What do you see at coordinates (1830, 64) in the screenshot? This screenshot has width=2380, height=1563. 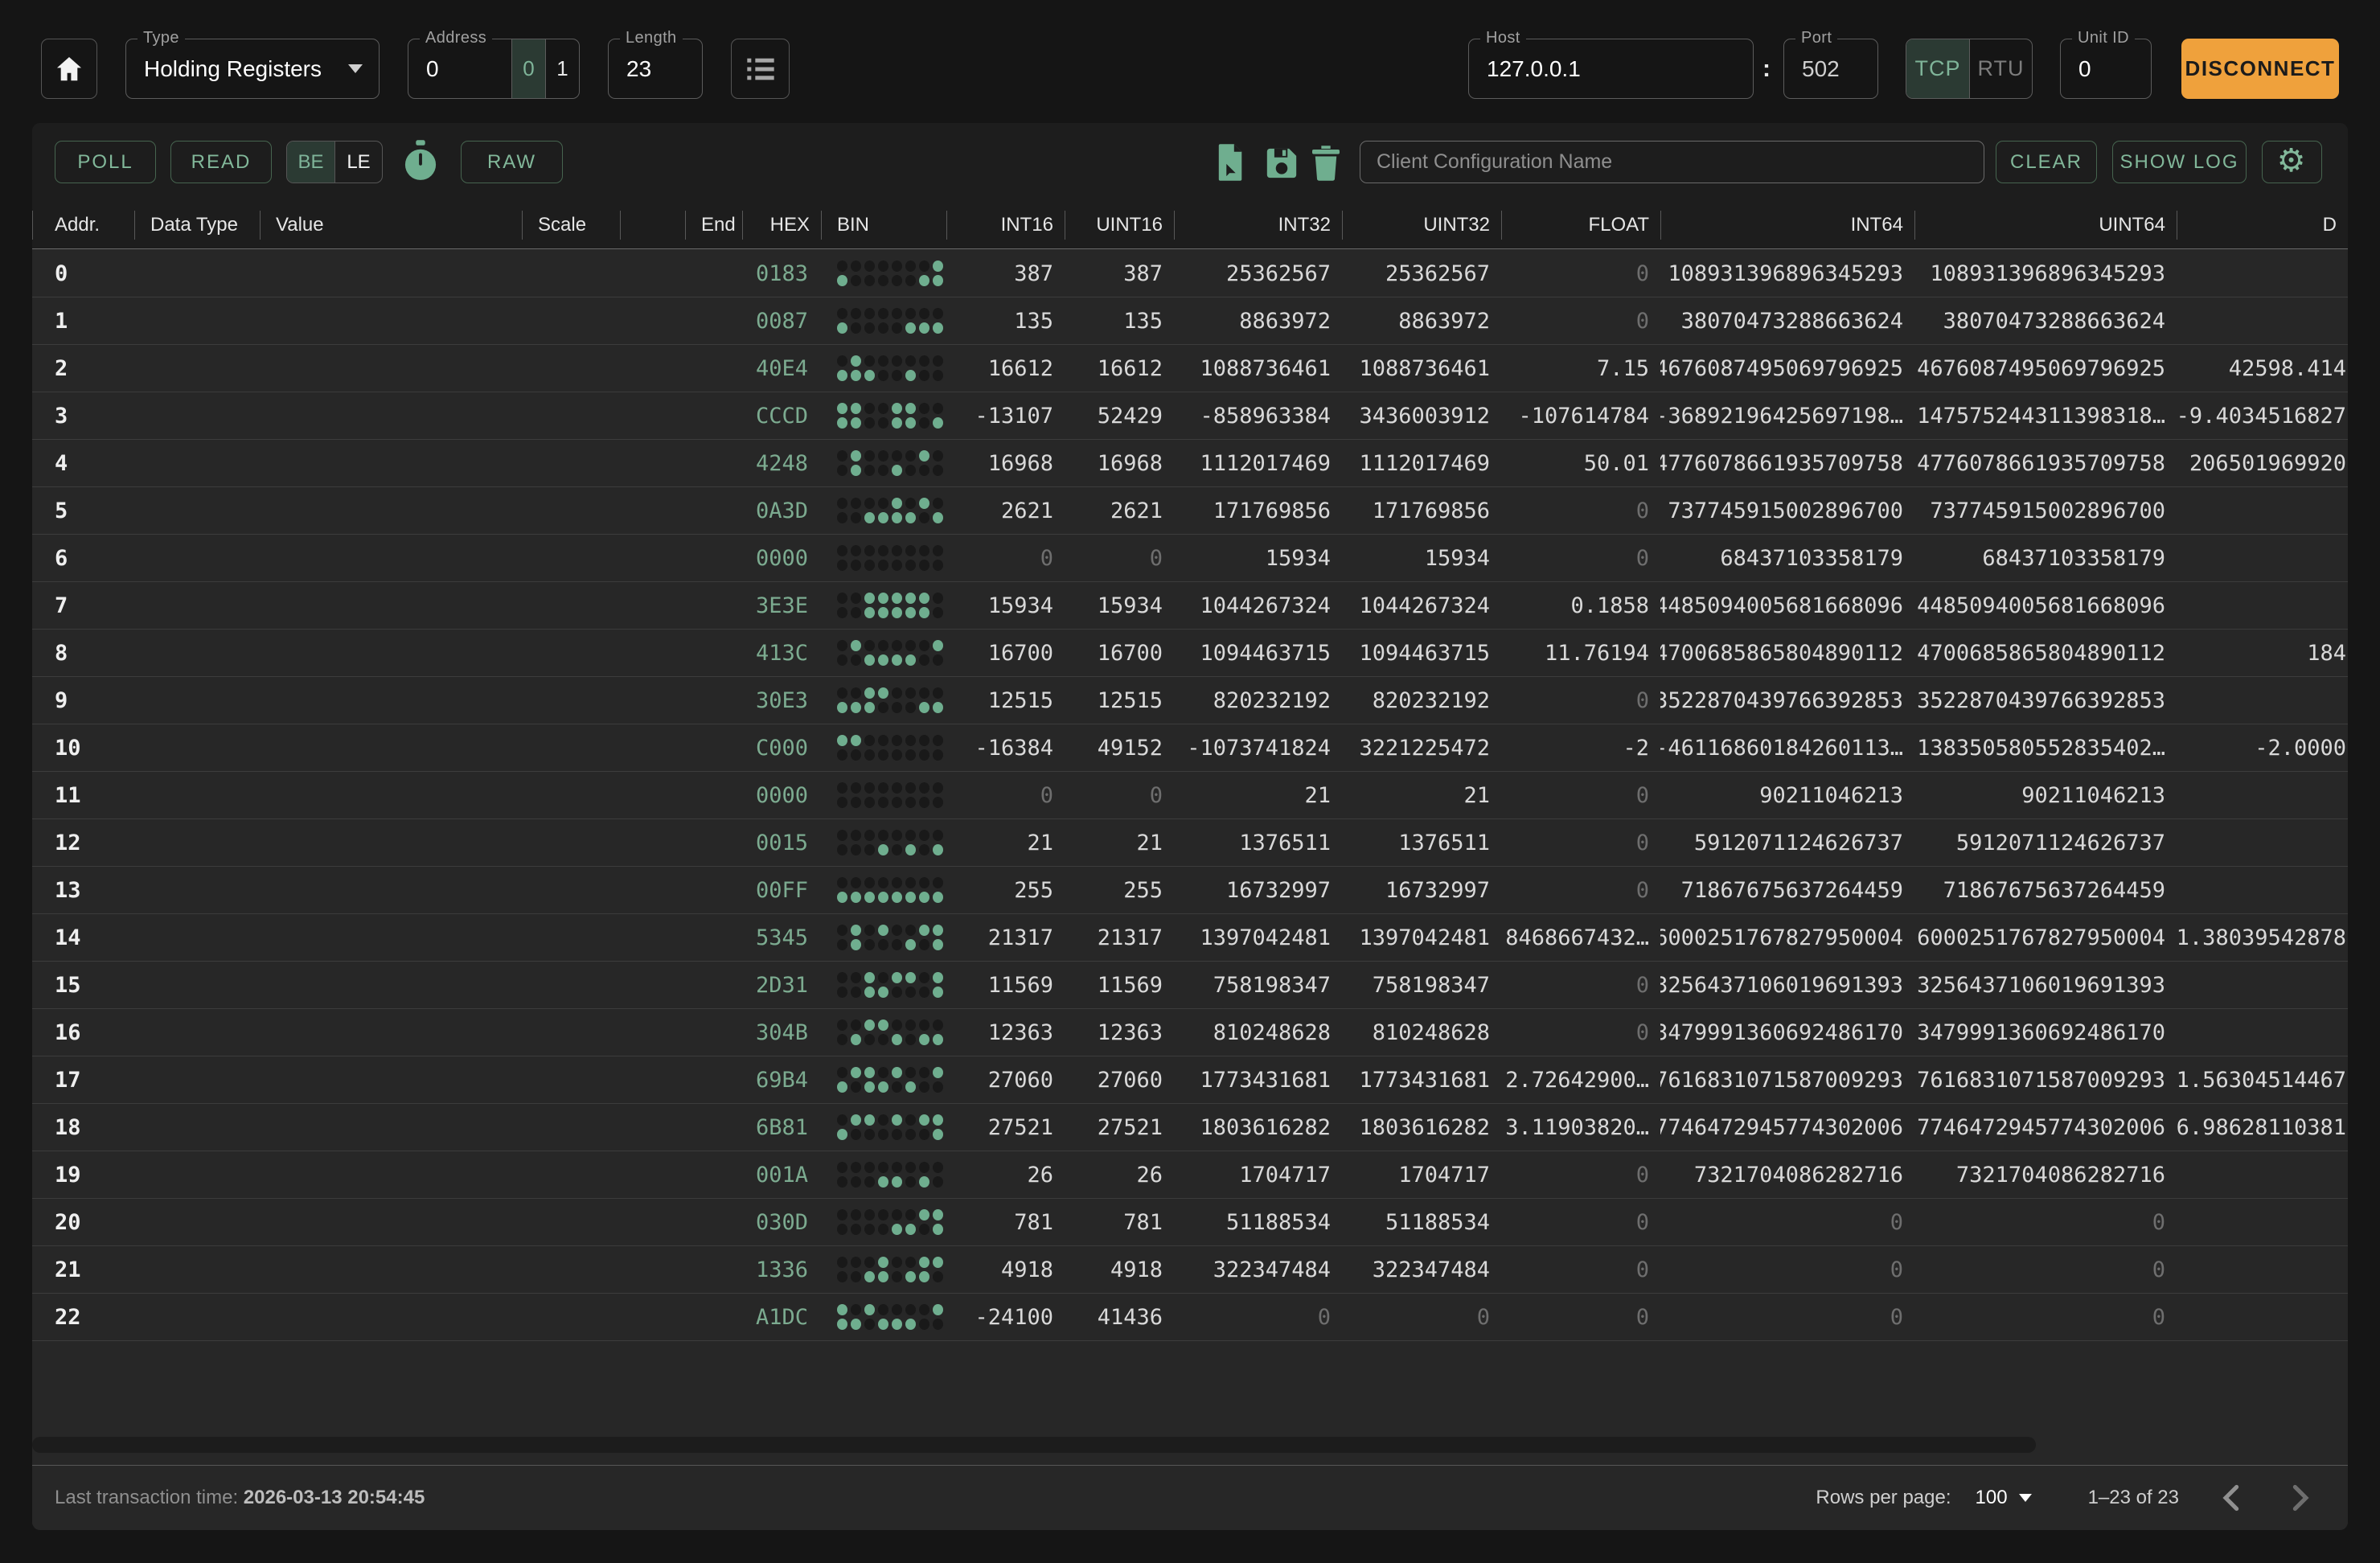 I see `port-field: Port 502` at bounding box center [1830, 64].